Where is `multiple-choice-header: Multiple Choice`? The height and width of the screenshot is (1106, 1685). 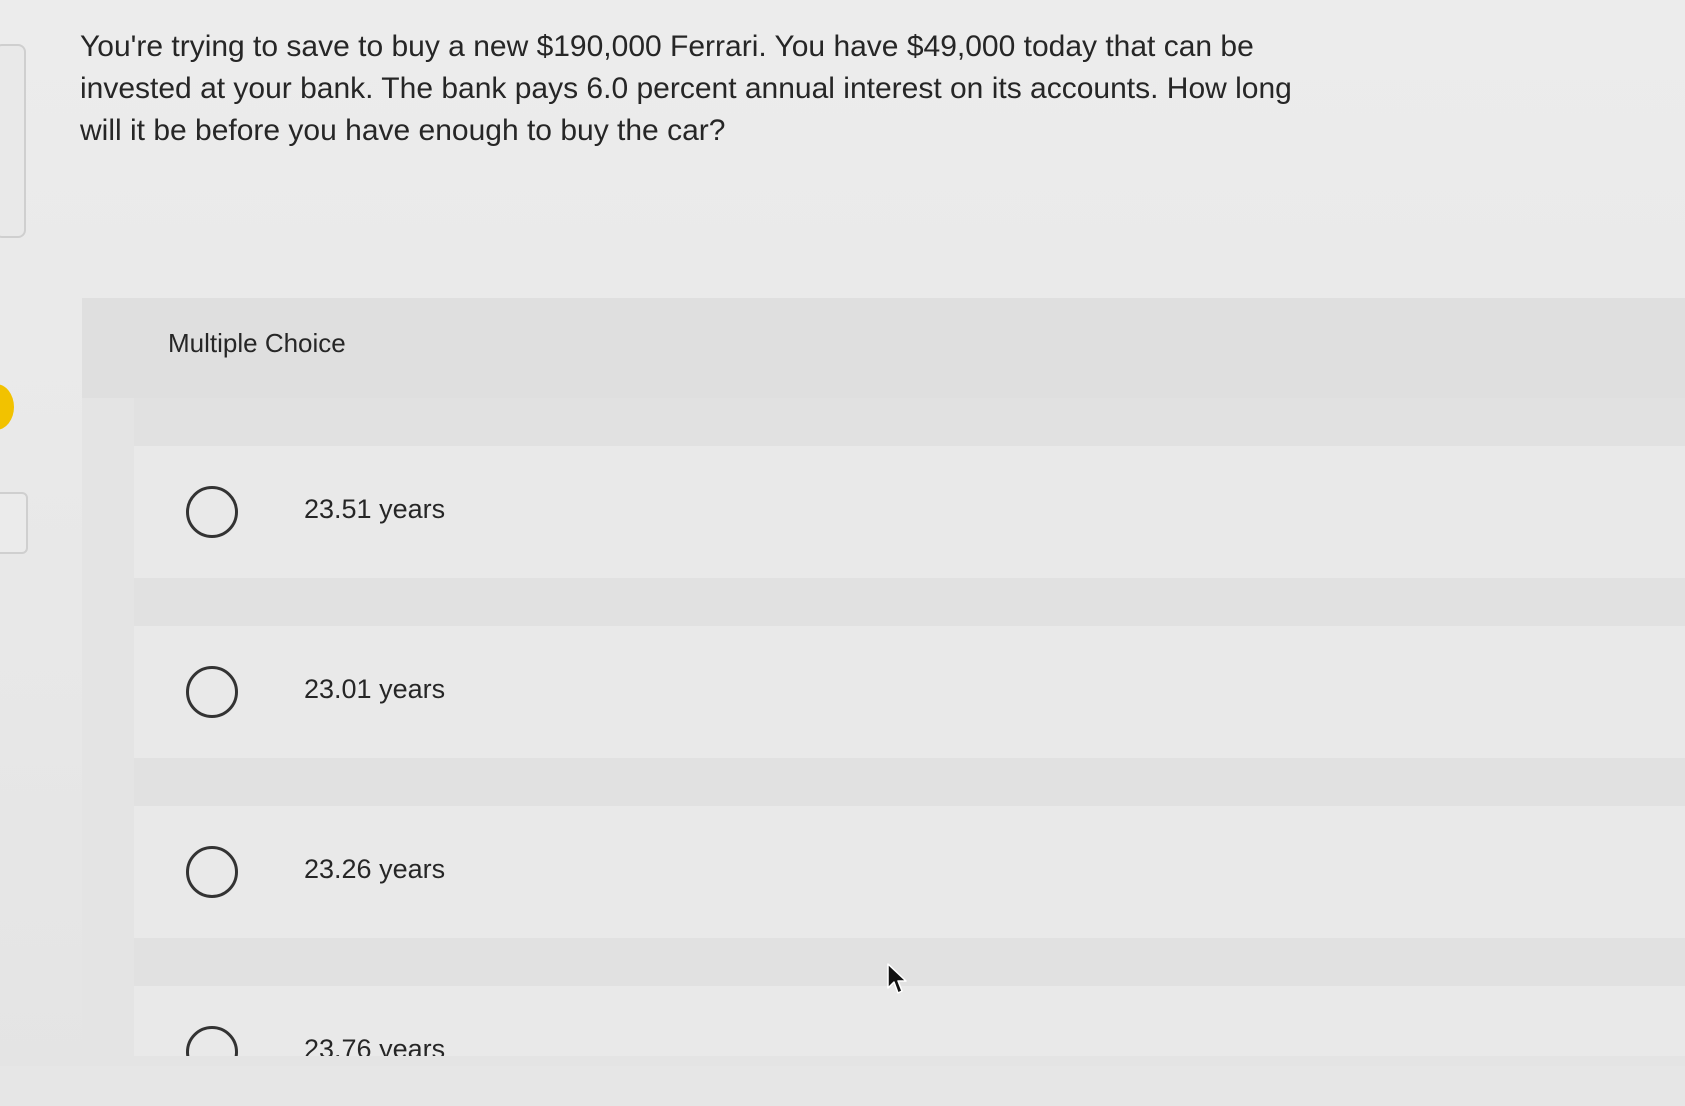
multiple-choice-header: Multiple Choice is located at coordinates (883, 348).